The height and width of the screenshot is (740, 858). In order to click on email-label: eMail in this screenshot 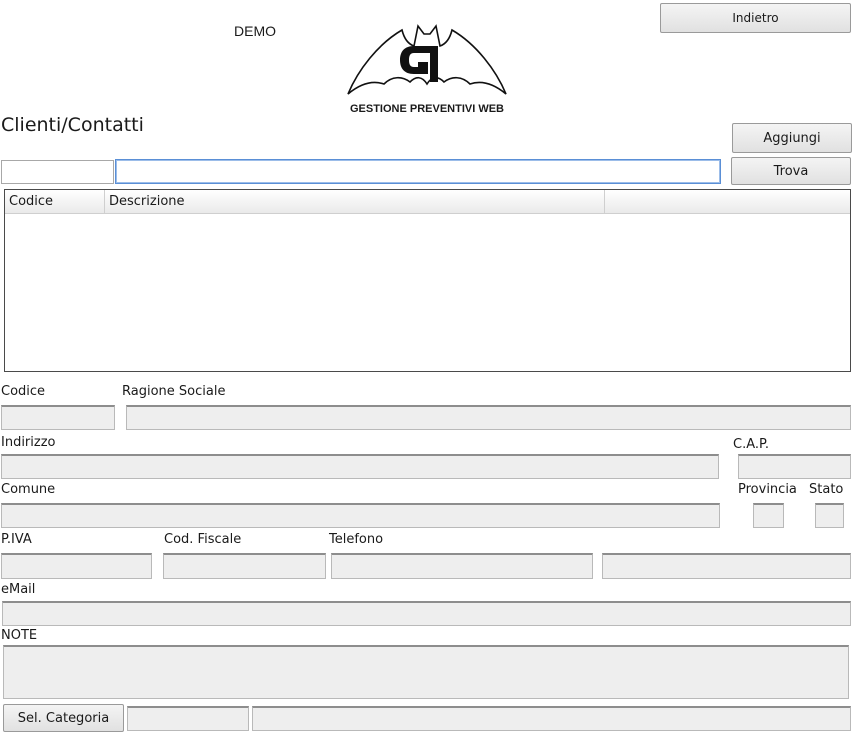, I will do `click(18, 589)`.